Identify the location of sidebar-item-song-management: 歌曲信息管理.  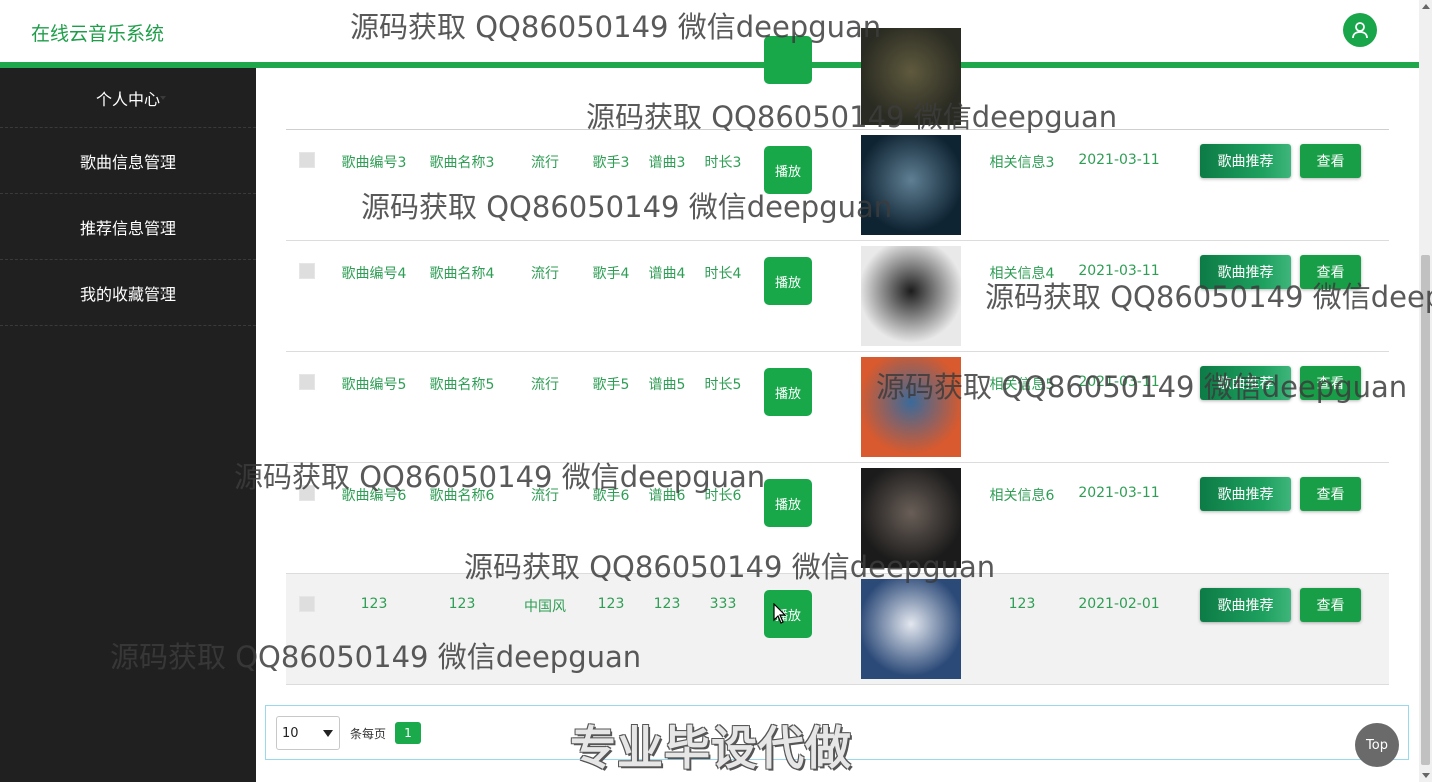
(128, 161).